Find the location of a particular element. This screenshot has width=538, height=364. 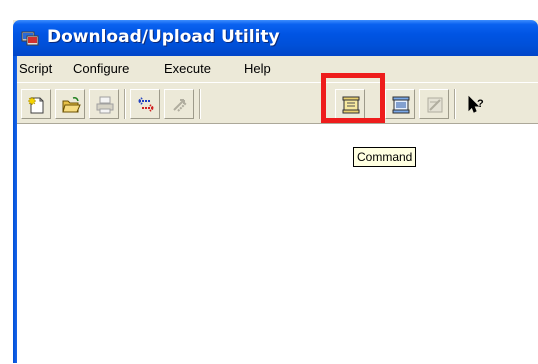

menu-script: Script is located at coordinates (35, 68).